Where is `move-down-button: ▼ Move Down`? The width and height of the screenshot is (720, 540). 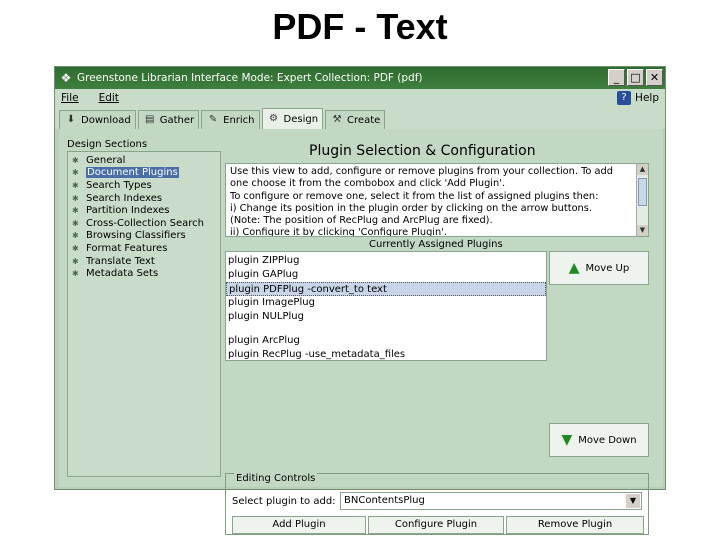
move-down-button: ▼ Move Down is located at coordinates (599, 440).